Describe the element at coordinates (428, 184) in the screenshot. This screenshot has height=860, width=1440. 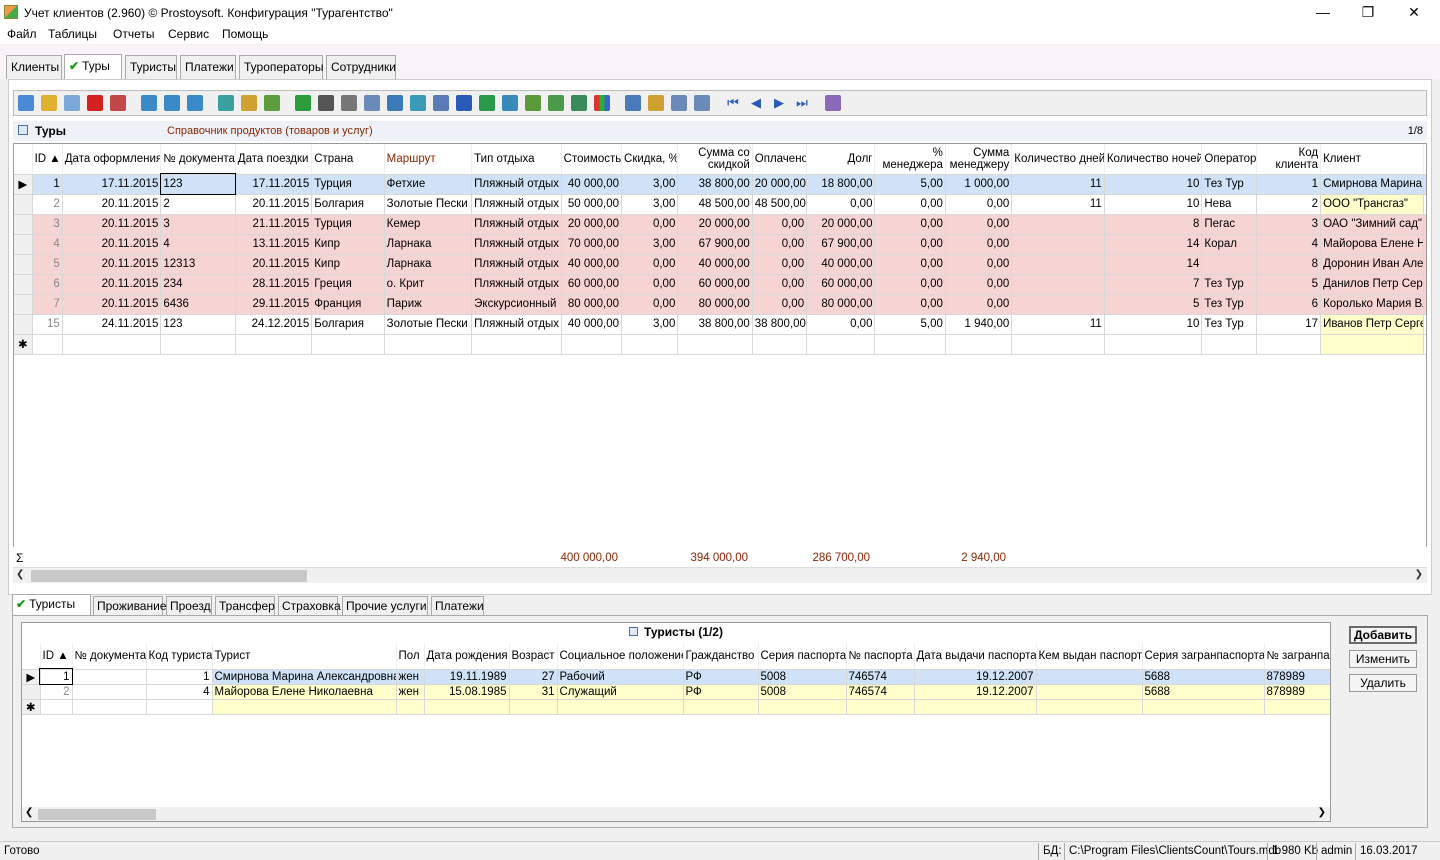
I see `cell-route: Фетхие` at that location.